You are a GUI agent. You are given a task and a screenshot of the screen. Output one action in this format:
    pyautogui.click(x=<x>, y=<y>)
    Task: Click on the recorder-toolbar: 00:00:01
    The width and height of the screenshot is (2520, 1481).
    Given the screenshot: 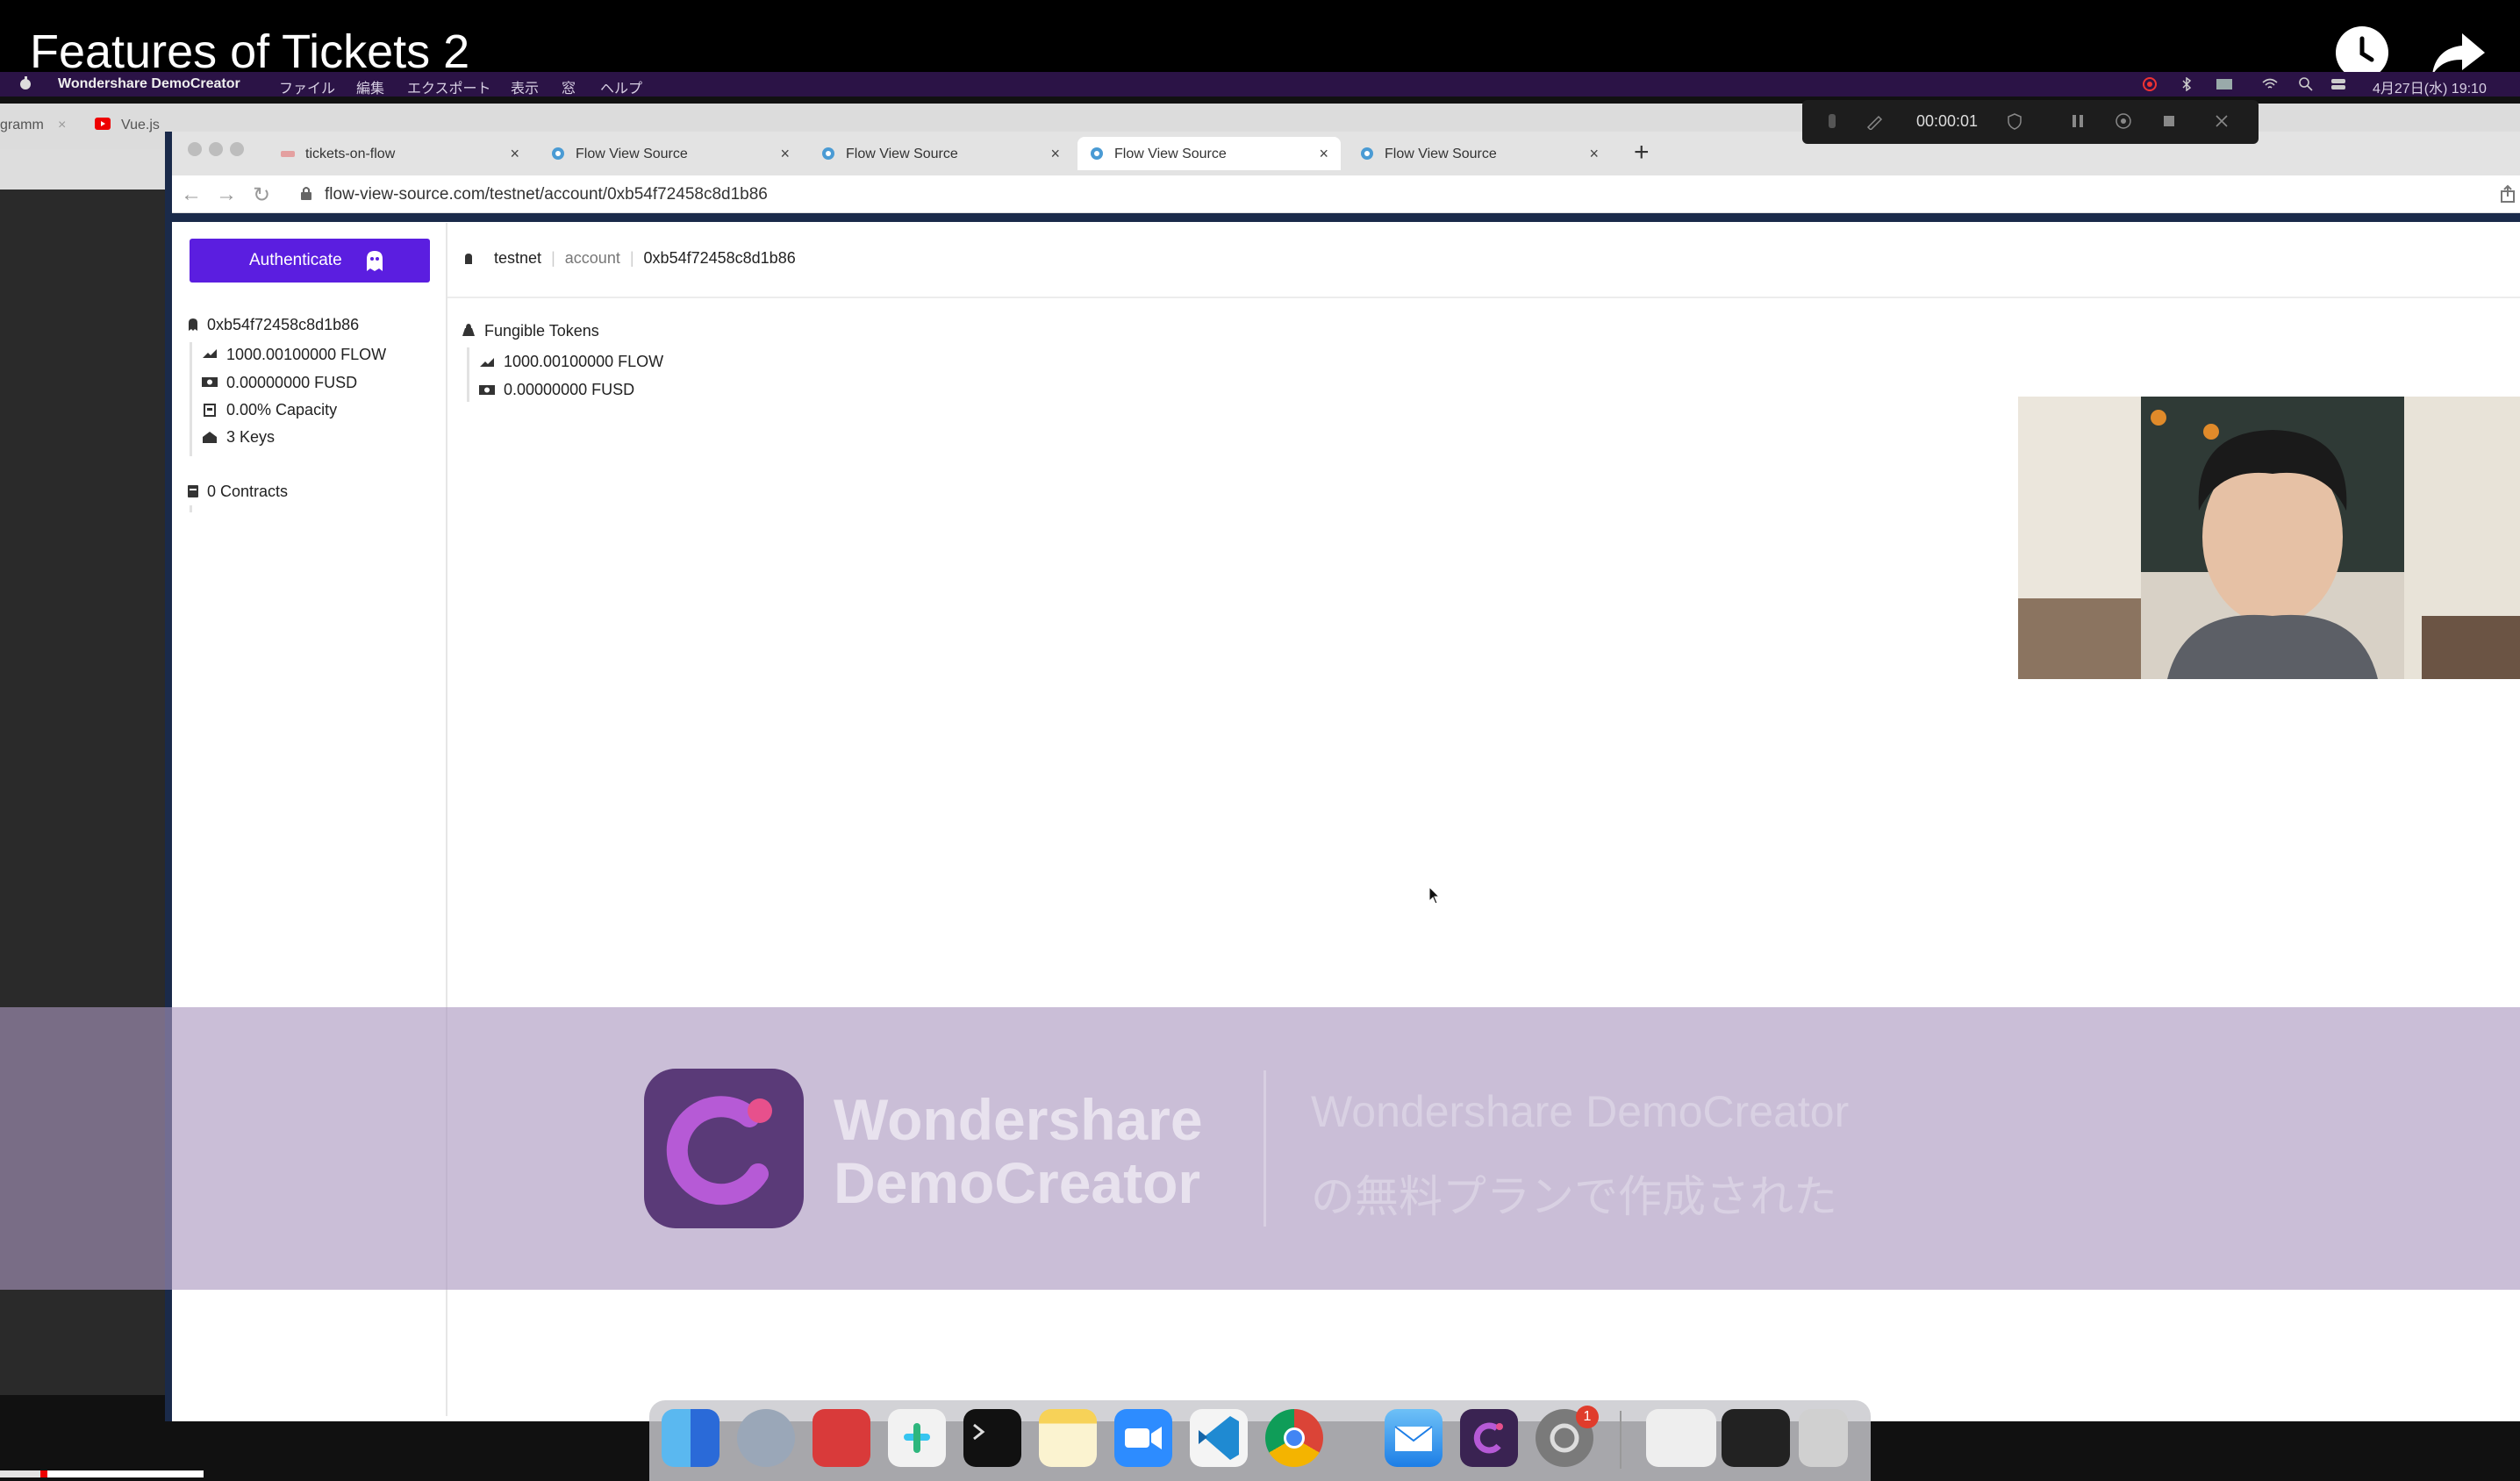 What is the action you would take?
    pyautogui.click(x=2030, y=122)
    